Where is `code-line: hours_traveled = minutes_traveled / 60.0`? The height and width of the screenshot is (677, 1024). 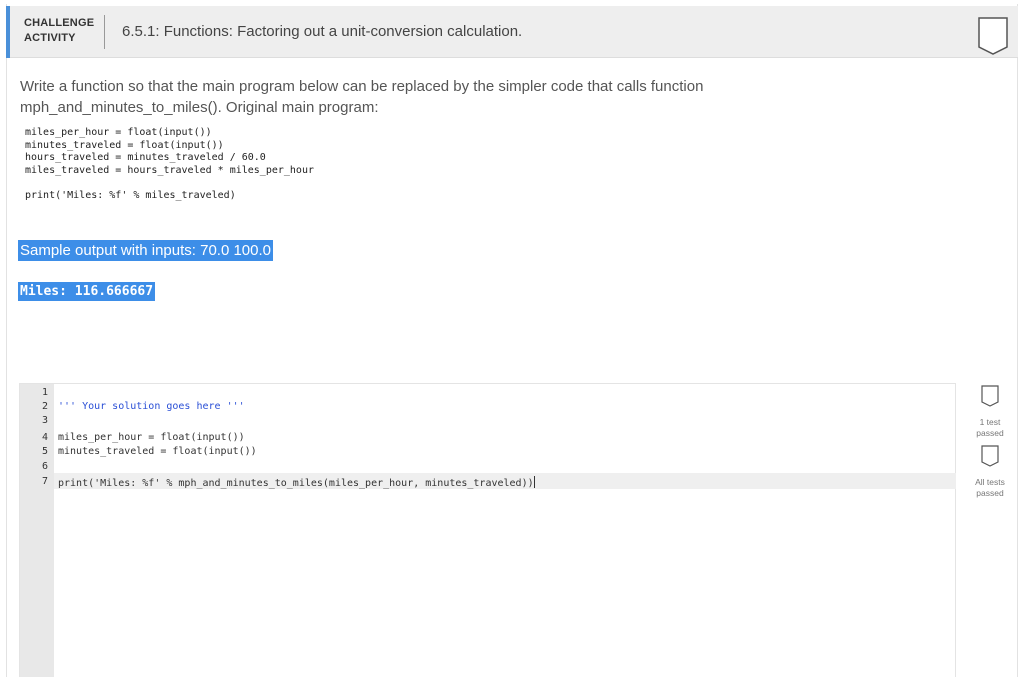 code-line: hours_traveled = minutes_traveled / 60.0 is located at coordinates (145, 157).